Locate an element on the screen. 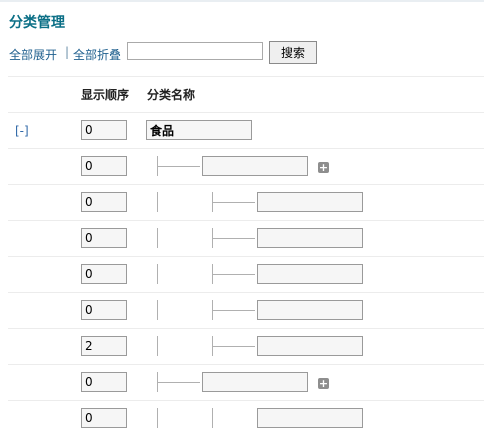  page-title: 分类管理 is located at coordinates (37, 23).